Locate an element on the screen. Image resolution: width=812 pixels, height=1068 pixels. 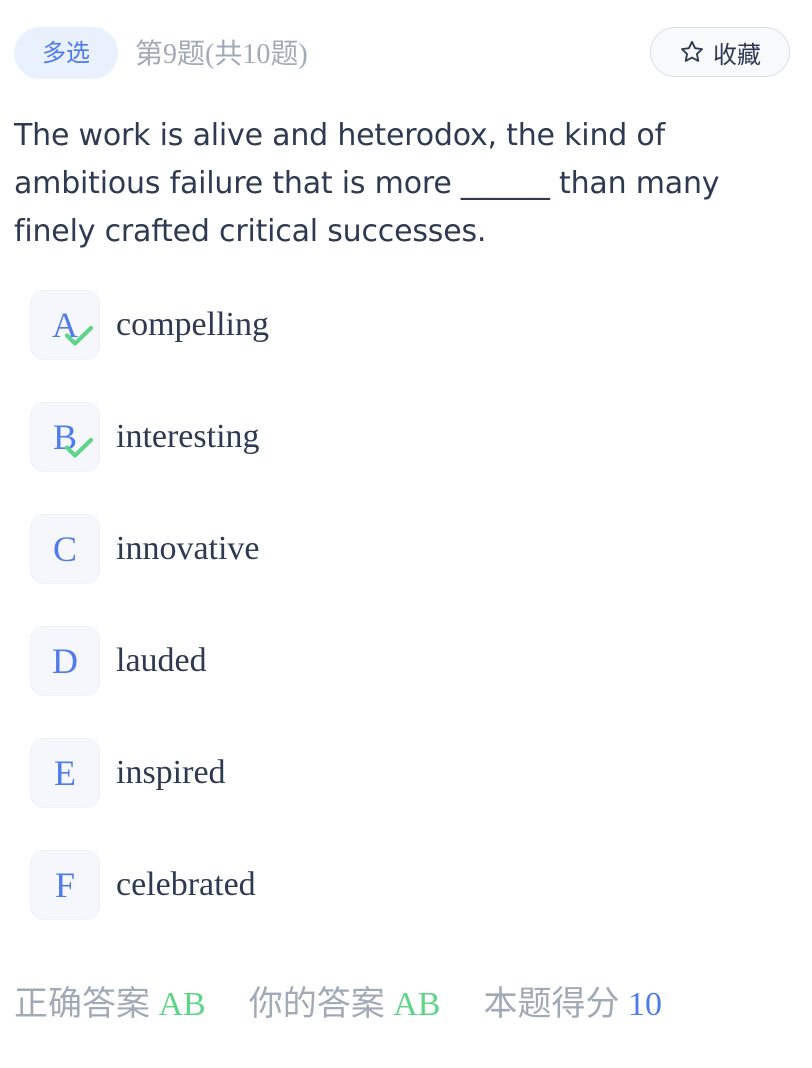
option-letter-box: D is located at coordinates (65, 661).